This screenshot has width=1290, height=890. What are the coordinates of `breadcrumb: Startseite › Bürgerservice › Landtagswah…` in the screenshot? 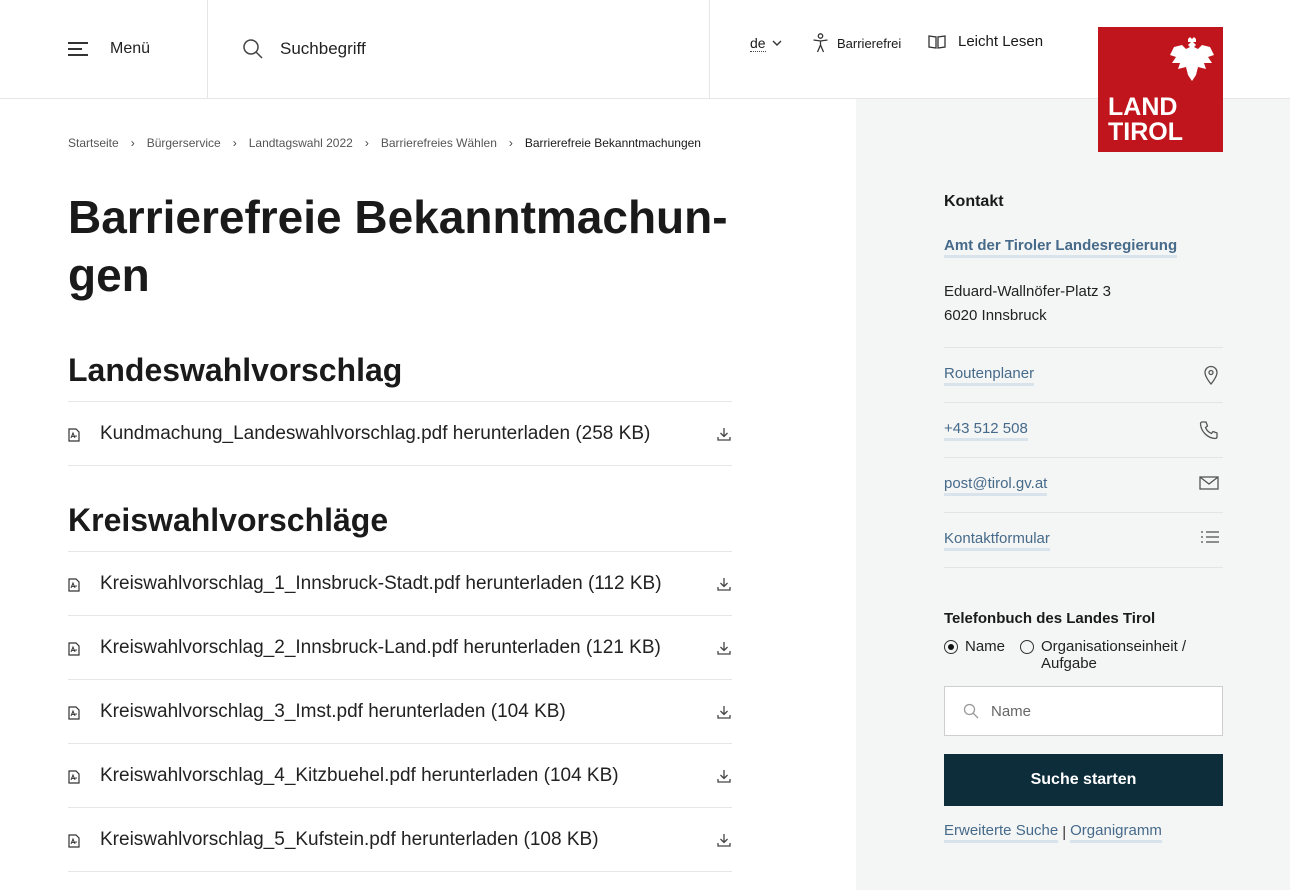 It's located at (384, 143).